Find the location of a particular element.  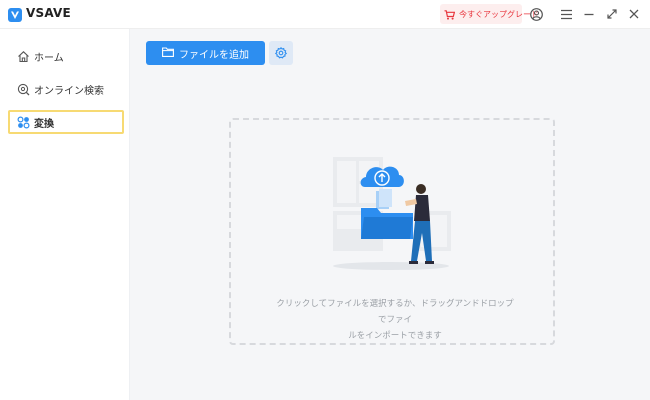

search-icon is located at coordinates (23, 89).